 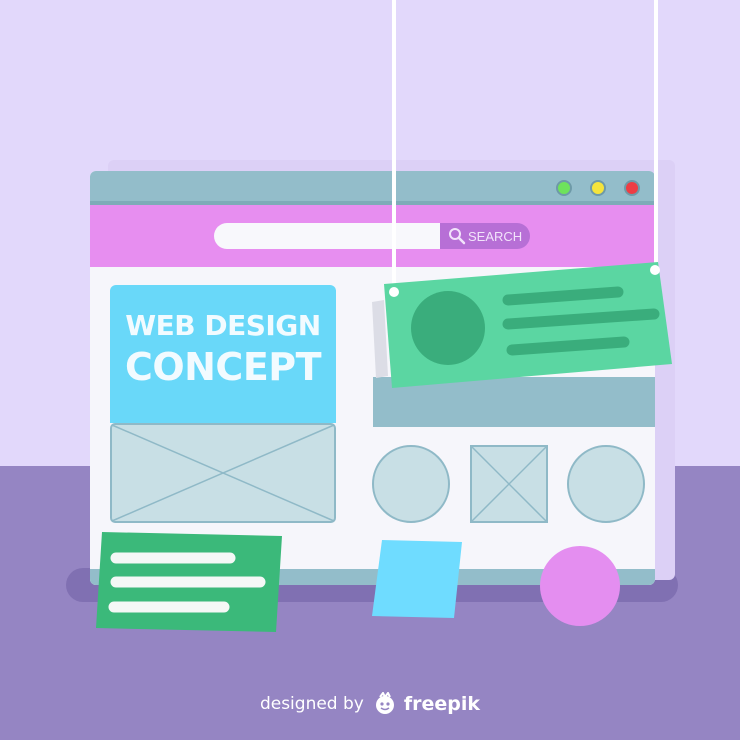 I want to click on search-icon, so click(x=457, y=236).